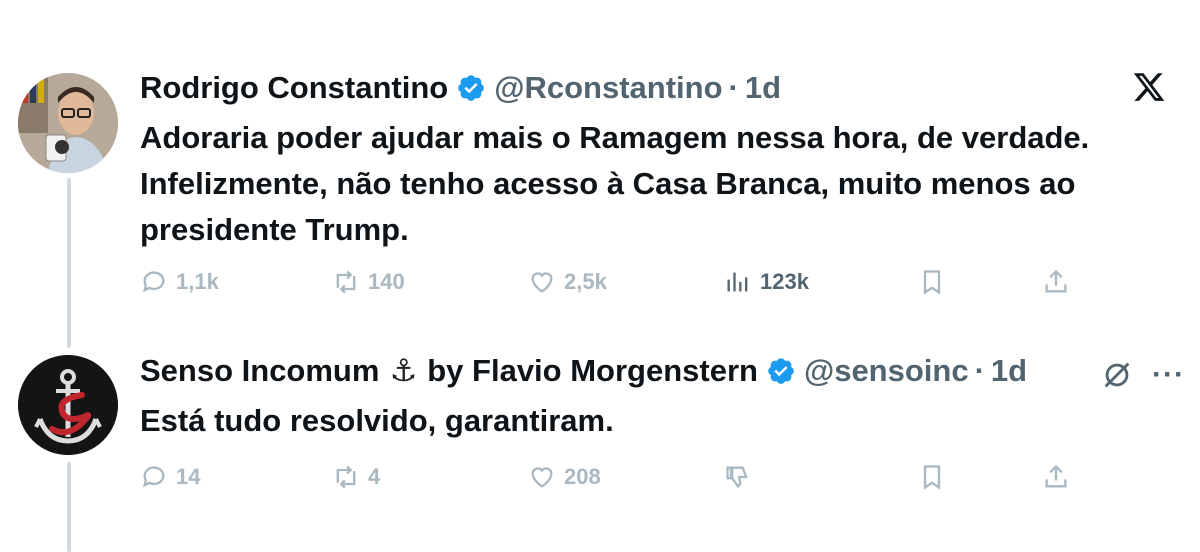 The image size is (1200, 552). I want to click on tweet-text-line: presidente Trump., so click(274, 229).